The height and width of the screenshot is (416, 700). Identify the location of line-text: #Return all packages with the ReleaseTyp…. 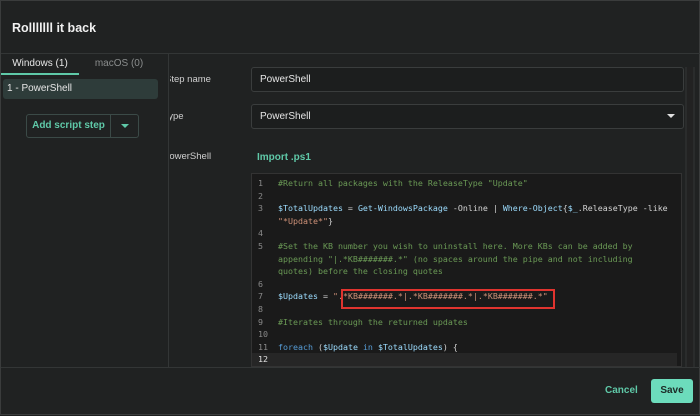
(477, 183).